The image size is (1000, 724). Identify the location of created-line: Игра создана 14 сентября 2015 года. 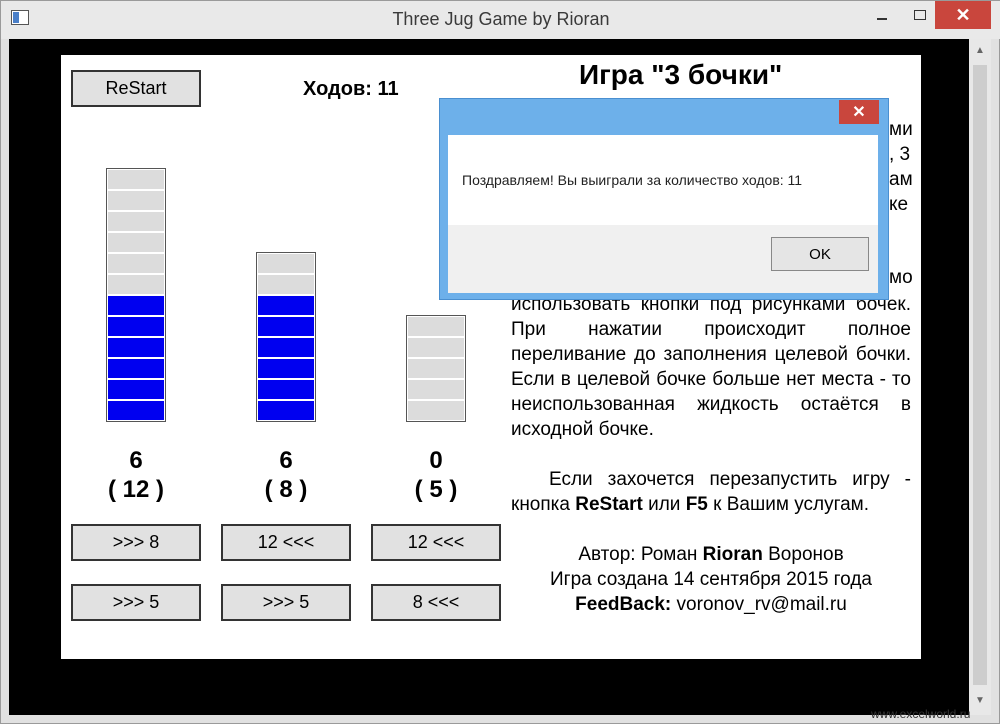
(711, 579).